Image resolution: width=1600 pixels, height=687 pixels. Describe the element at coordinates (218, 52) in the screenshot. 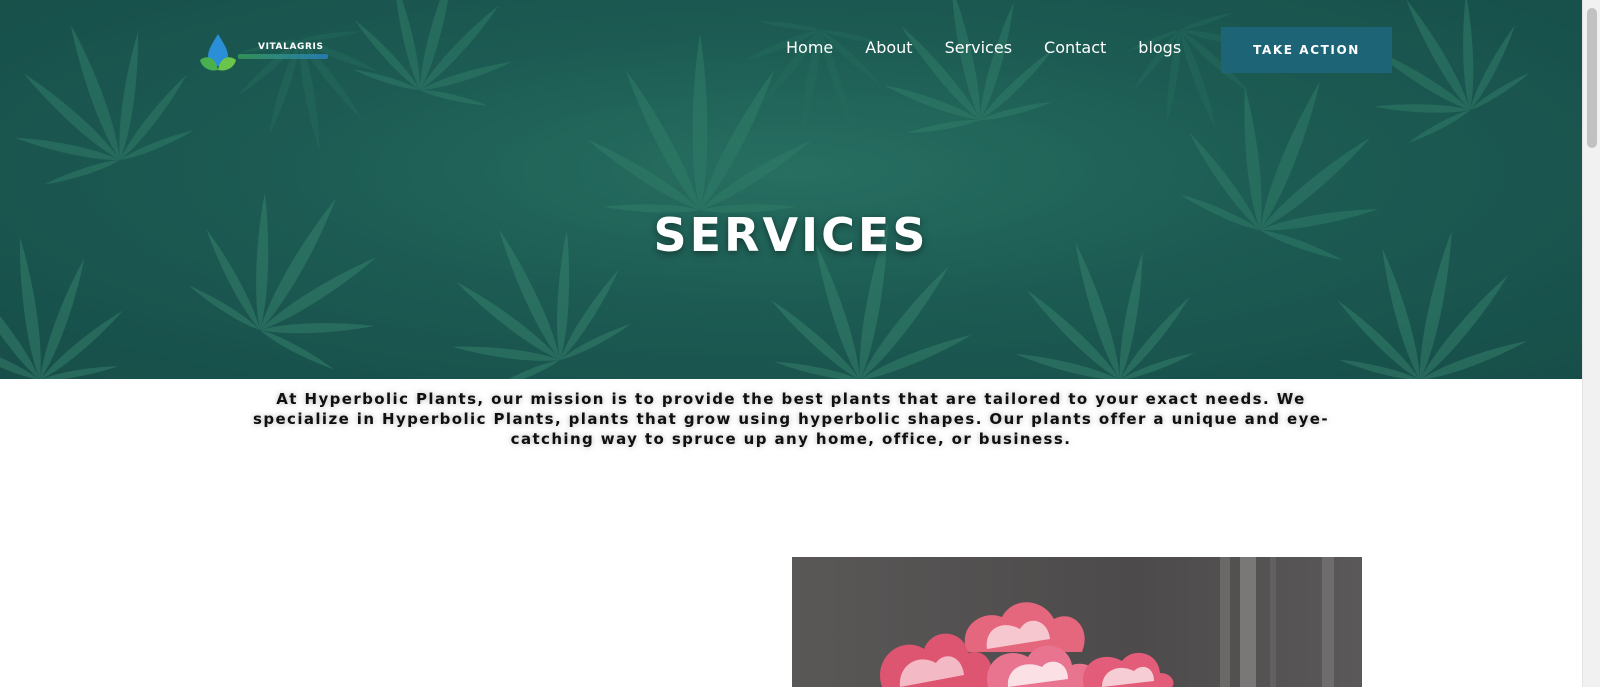

I see `water-drop-leaf-icon` at that location.